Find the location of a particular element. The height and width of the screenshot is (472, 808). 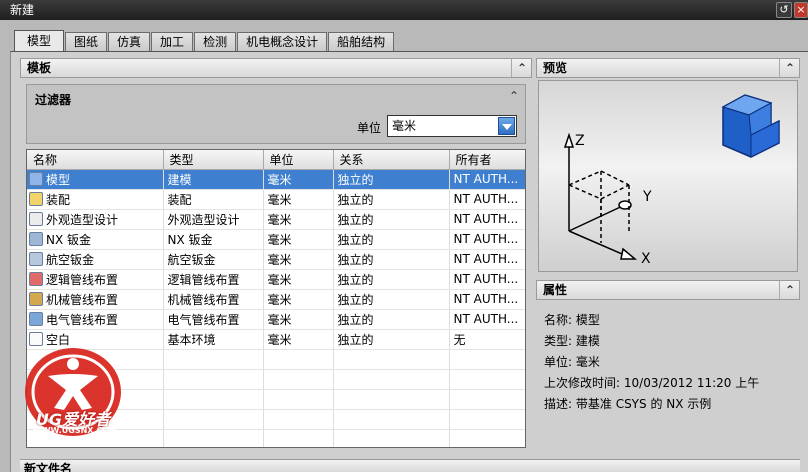

tab-manufacturing: 加工 is located at coordinates (172, 42).